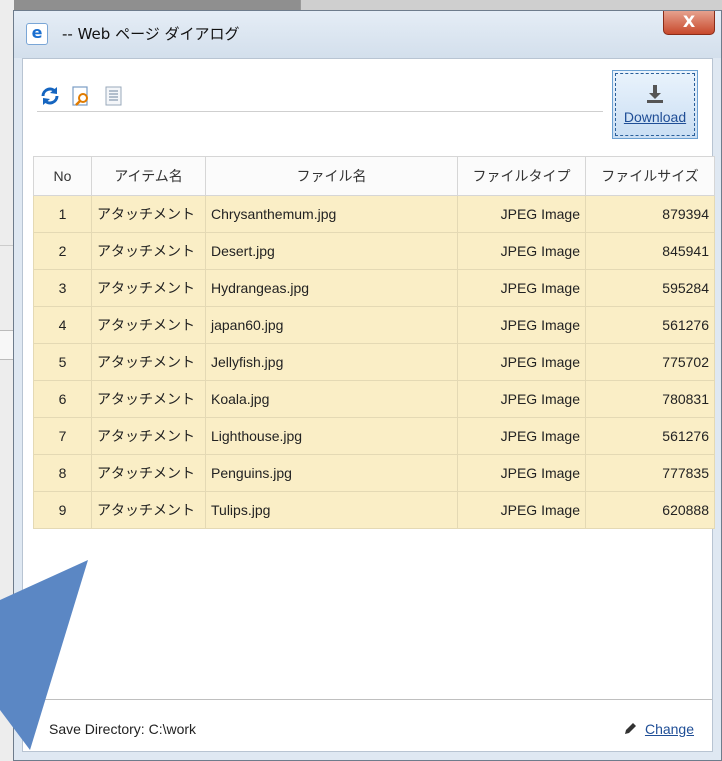 The height and width of the screenshot is (761, 722). I want to click on pencil-icon, so click(630, 728).